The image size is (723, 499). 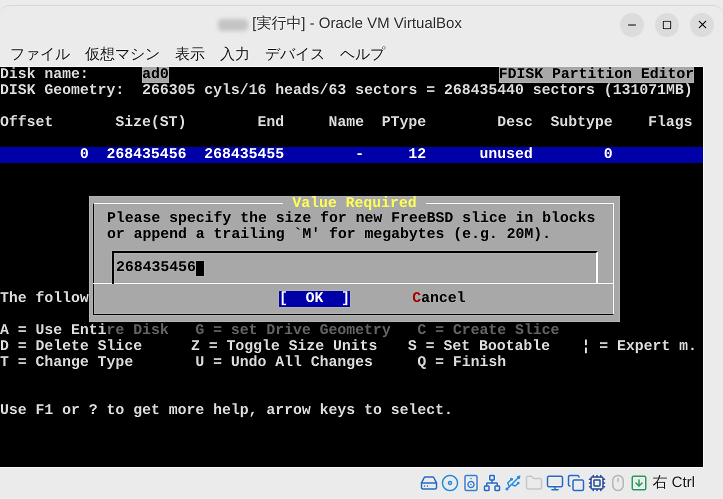 I want to click on editor-title: FDISK Partition Editor, so click(x=596, y=75).